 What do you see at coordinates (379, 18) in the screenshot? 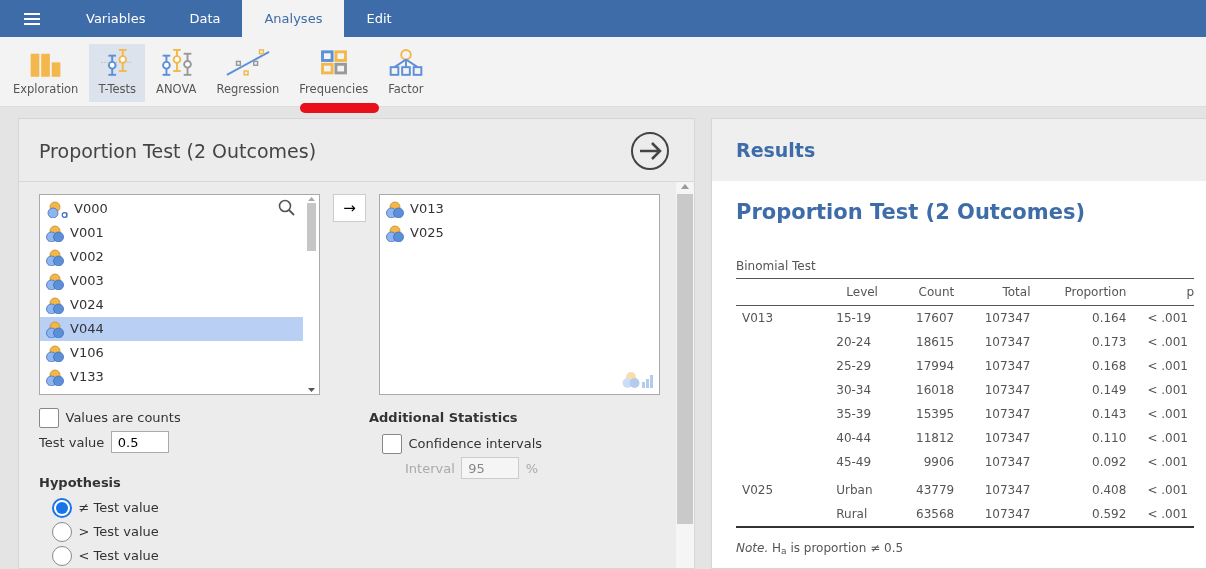
I see `menu-tab: Edit` at bounding box center [379, 18].